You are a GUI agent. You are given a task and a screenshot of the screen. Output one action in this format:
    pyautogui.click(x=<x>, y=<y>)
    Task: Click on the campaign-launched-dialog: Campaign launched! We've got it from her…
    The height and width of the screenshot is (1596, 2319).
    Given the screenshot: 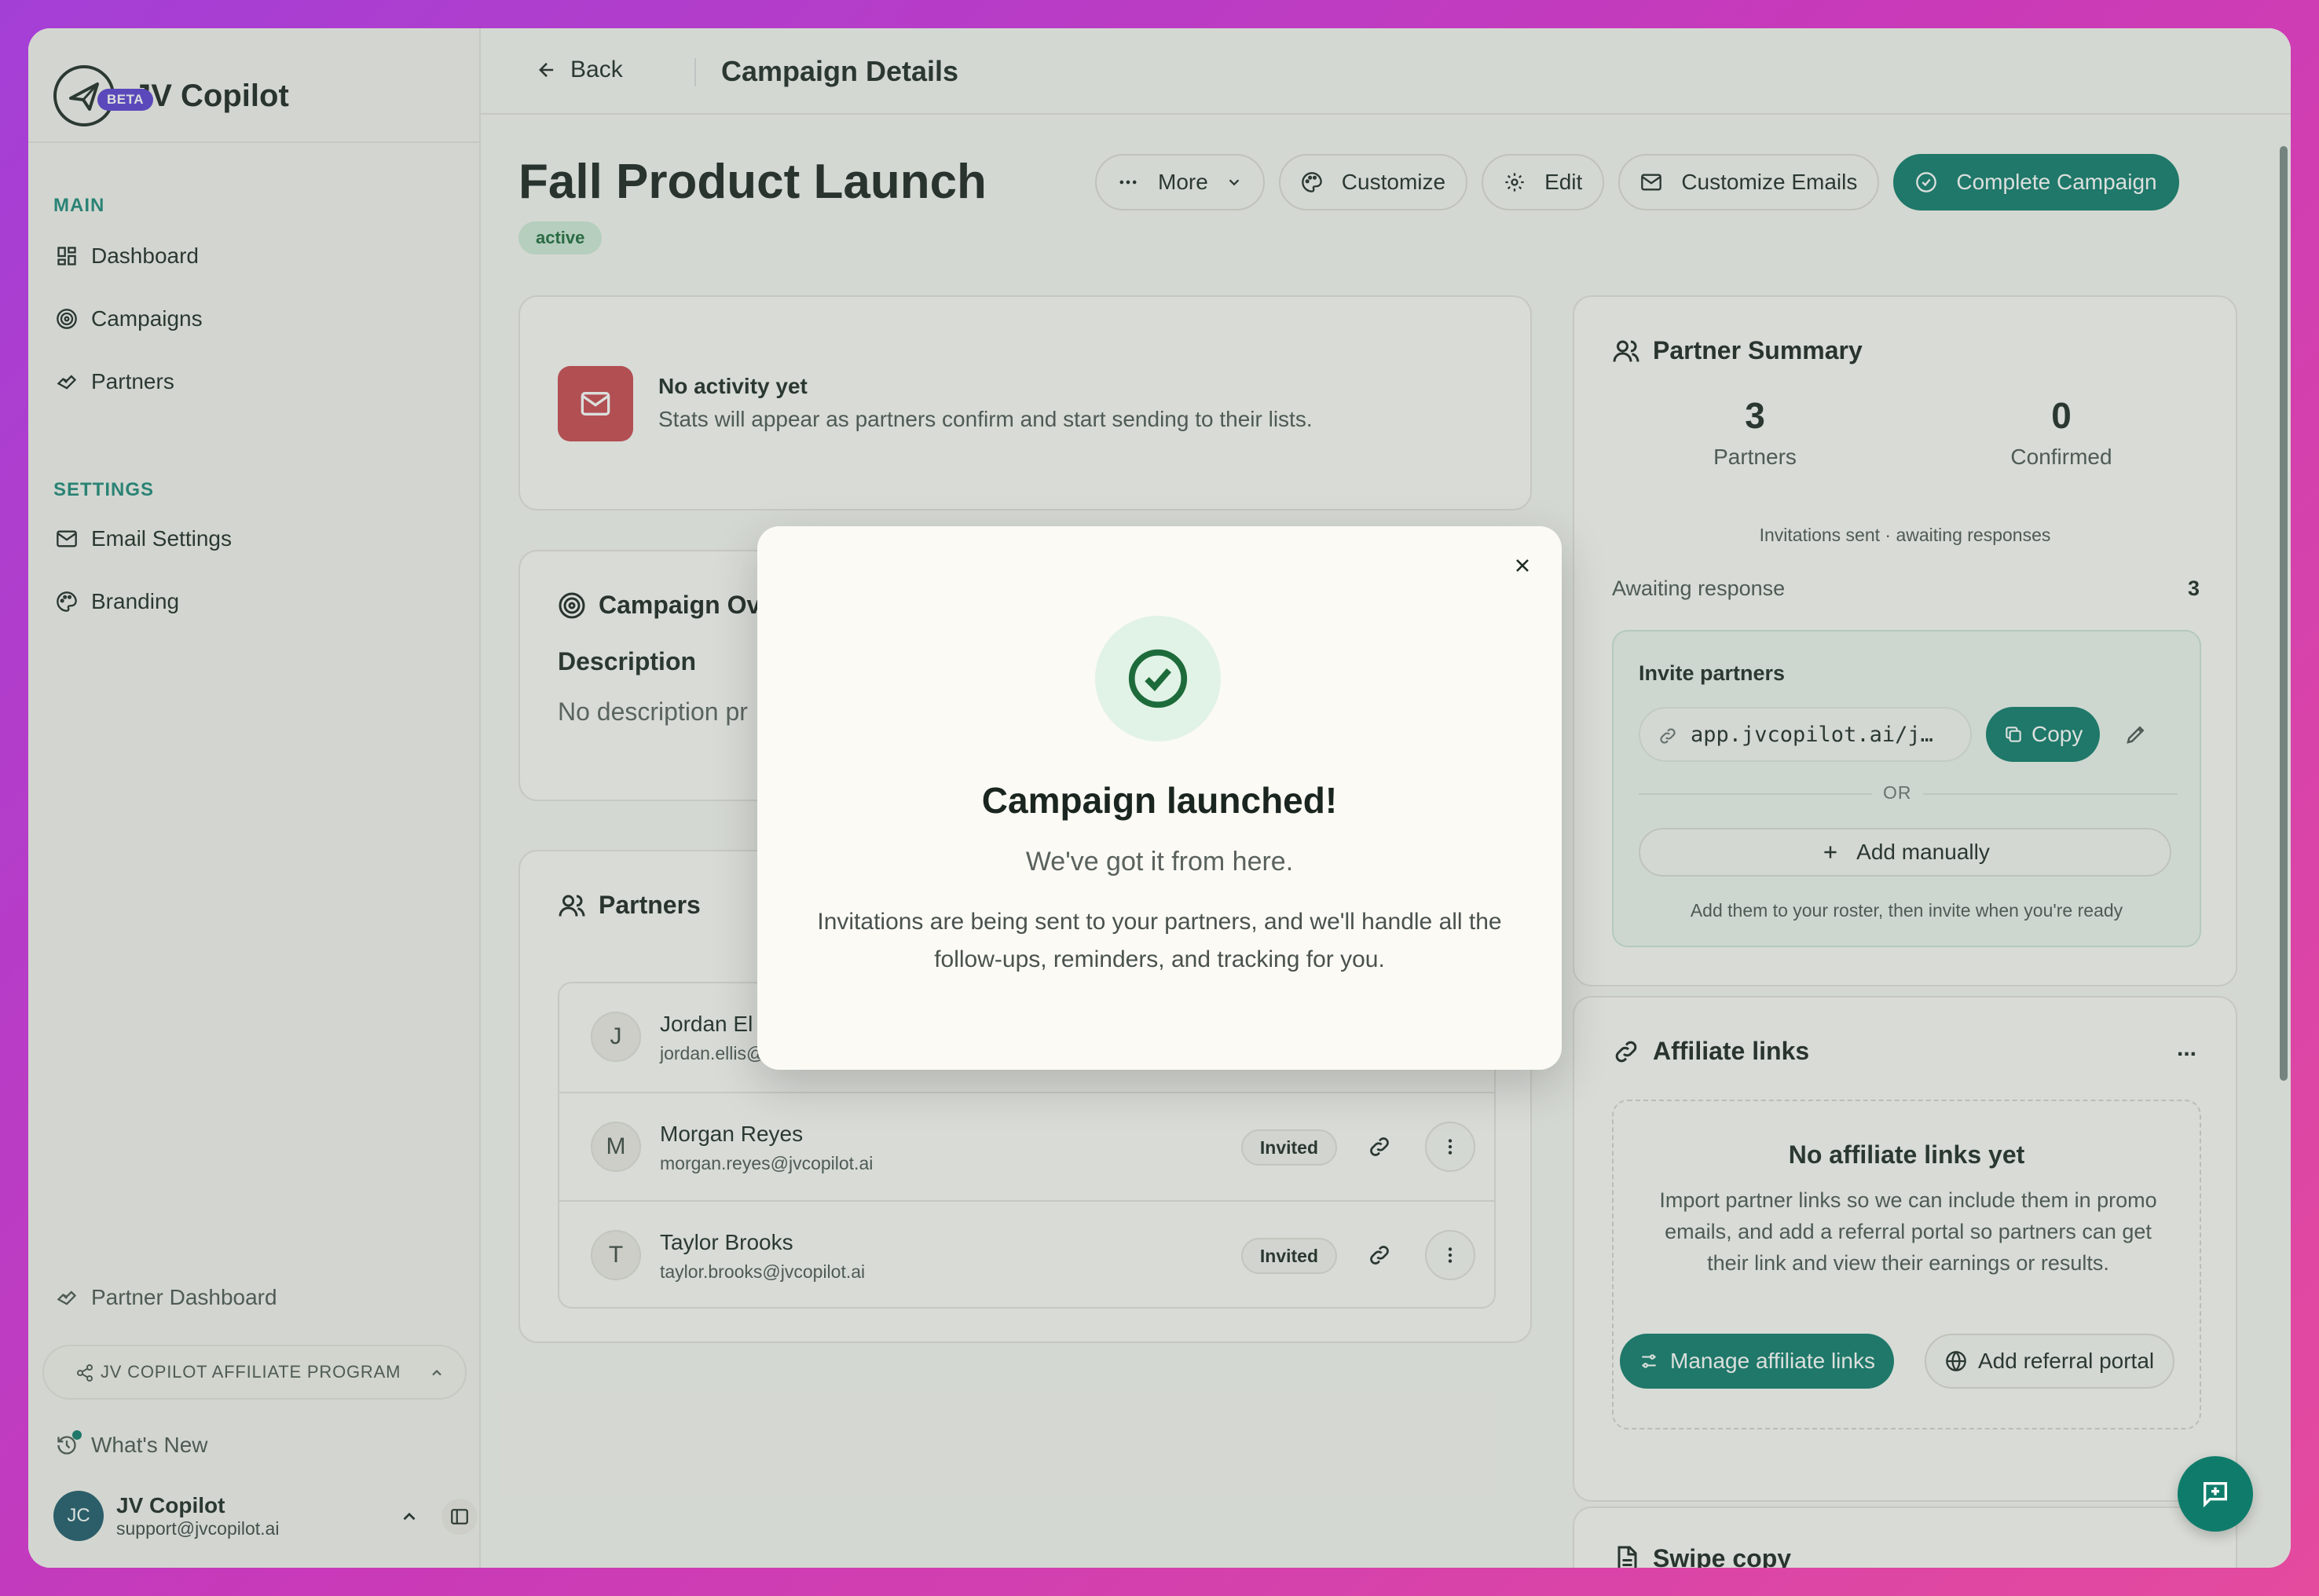 What is the action you would take?
    pyautogui.click(x=1159, y=798)
    